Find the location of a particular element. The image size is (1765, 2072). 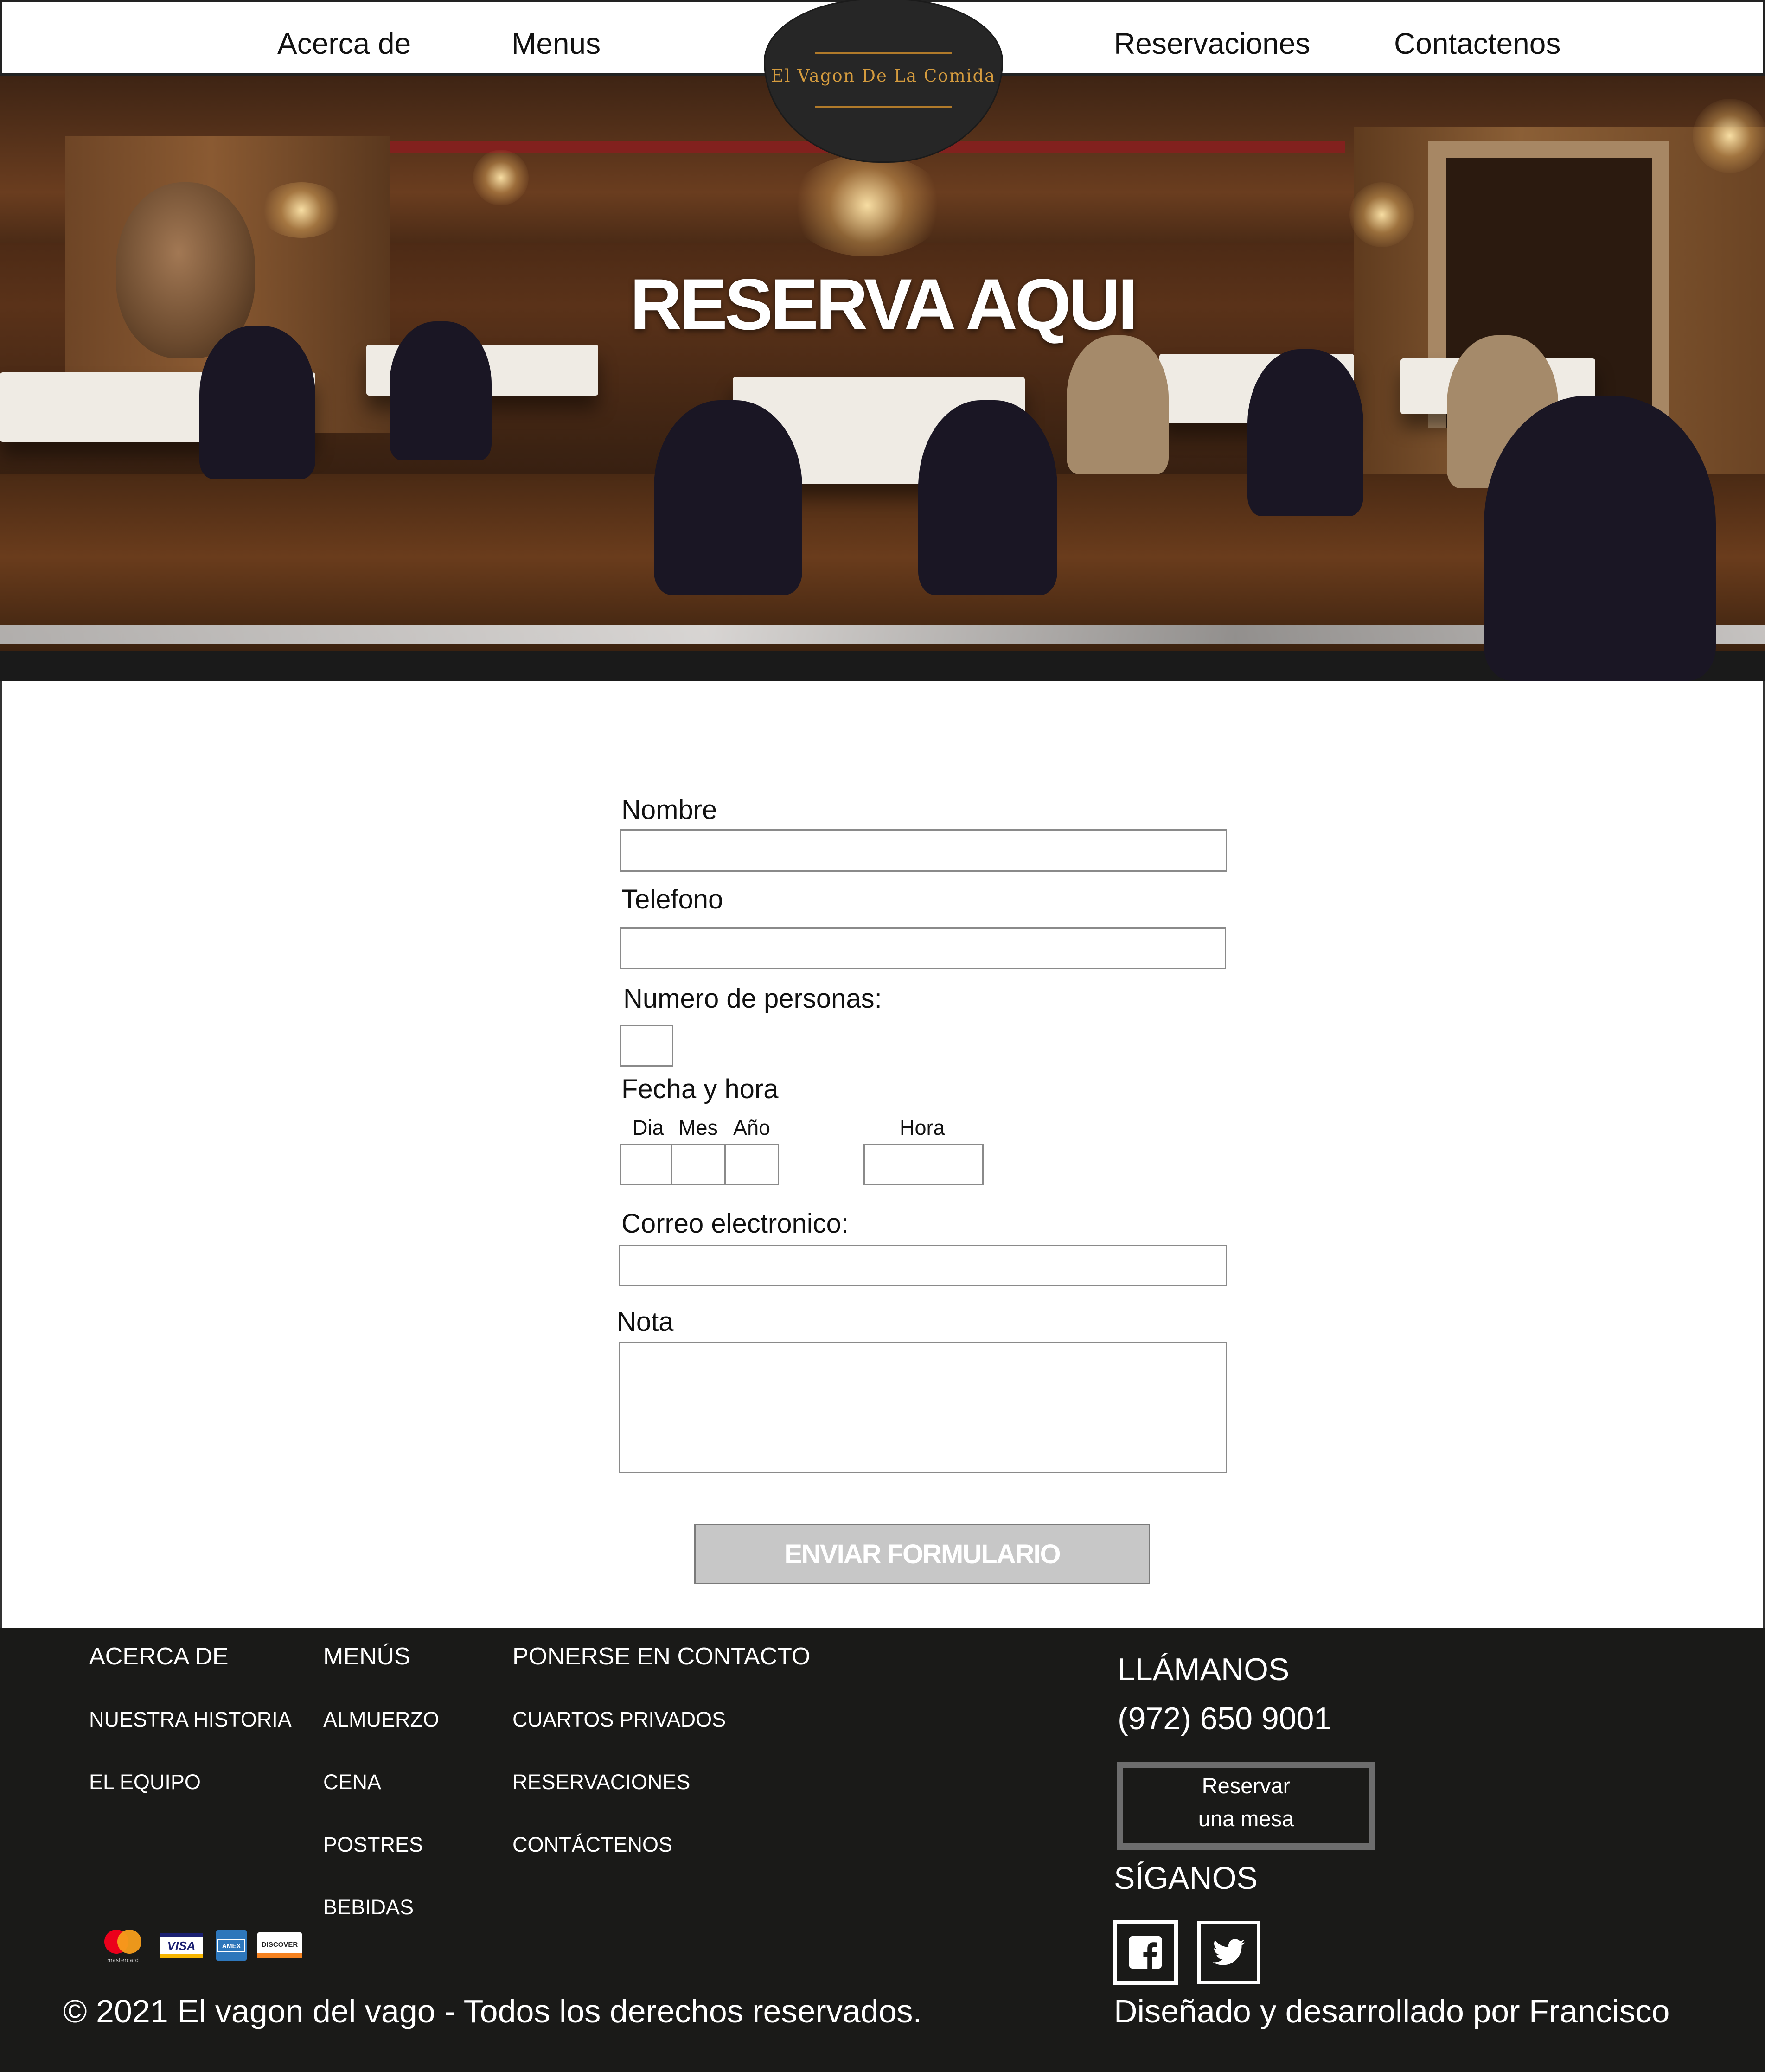

svg-text: VISA is located at coordinates (181, 1946).